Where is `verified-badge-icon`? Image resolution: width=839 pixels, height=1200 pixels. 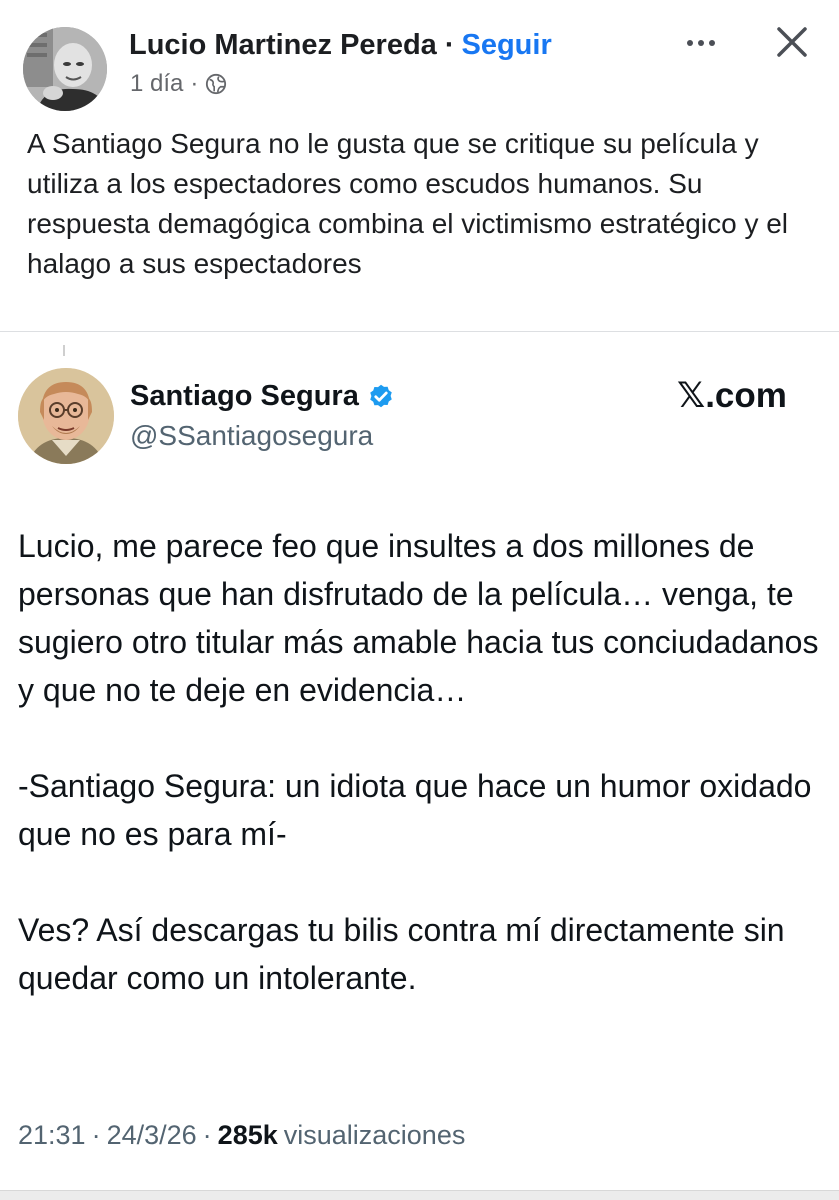 verified-badge-icon is located at coordinates (381, 396).